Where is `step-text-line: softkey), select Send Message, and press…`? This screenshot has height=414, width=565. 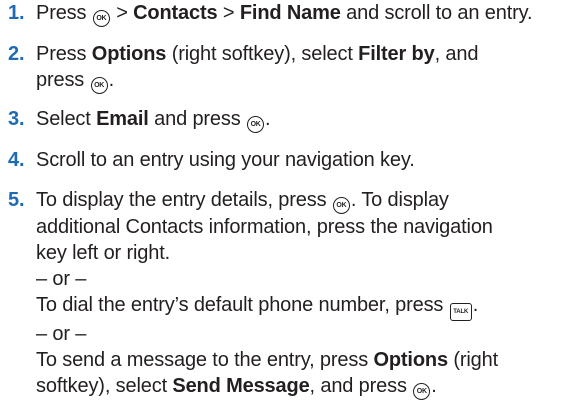 step-text-line: softkey), select Send Message, and press… is located at coordinates (300, 386).